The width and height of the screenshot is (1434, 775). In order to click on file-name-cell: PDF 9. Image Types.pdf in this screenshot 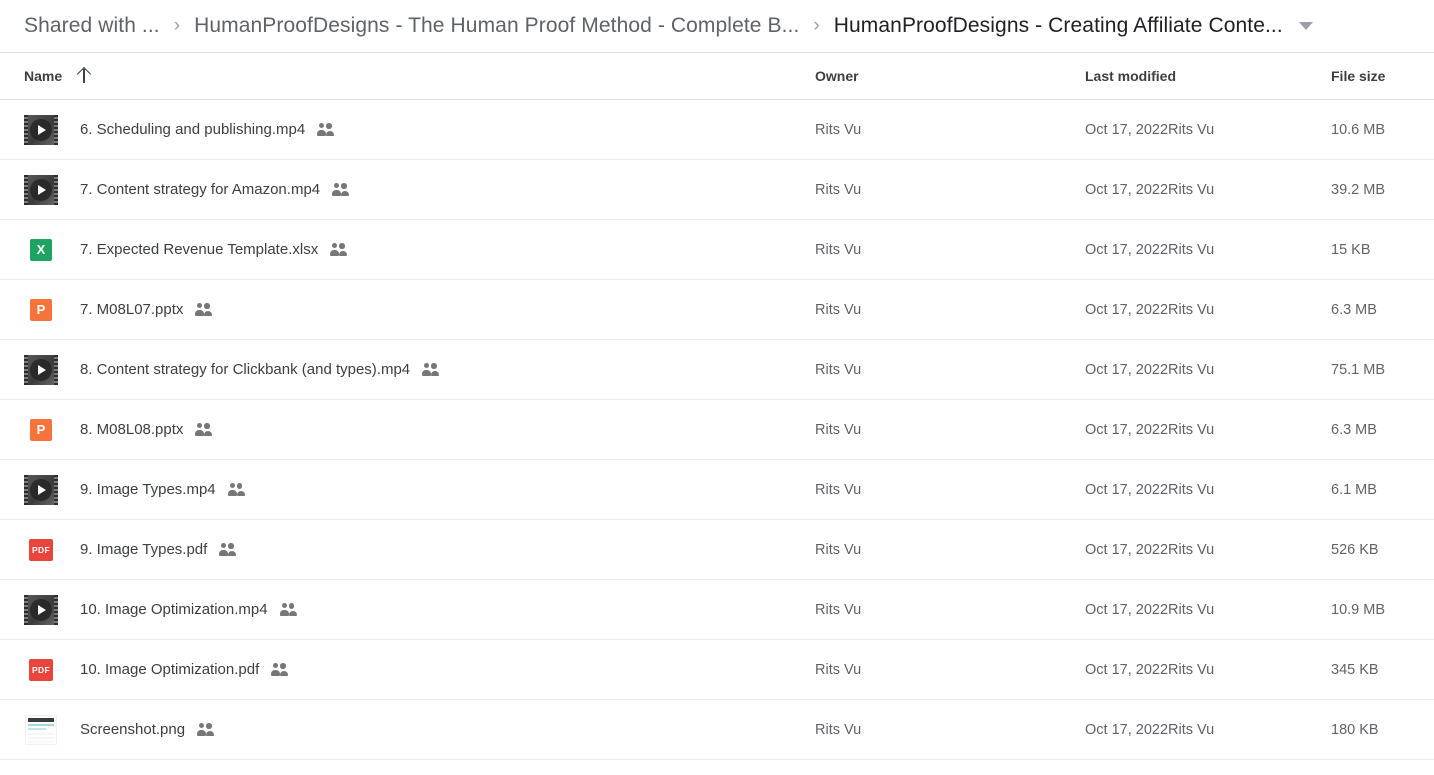, I will do `click(419, 550)`.